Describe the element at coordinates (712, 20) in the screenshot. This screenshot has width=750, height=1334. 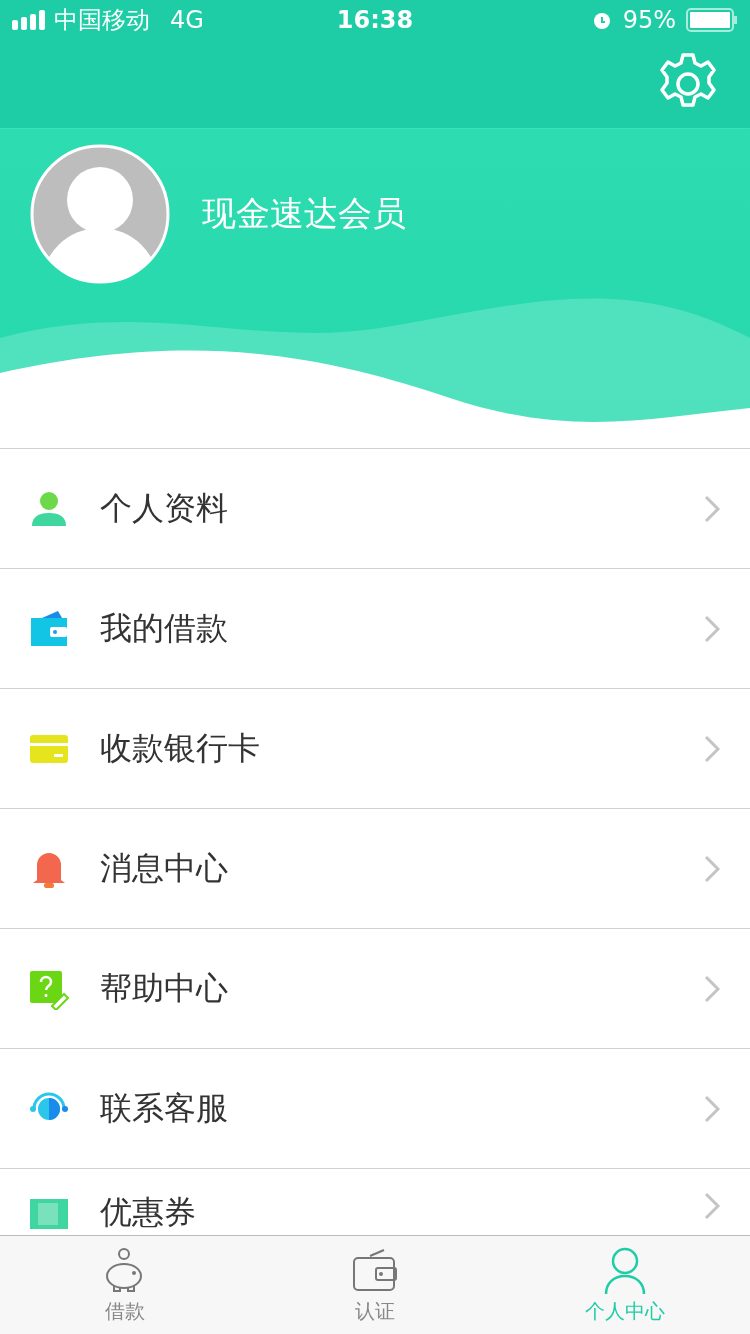
I see `battery-icon` at that location.